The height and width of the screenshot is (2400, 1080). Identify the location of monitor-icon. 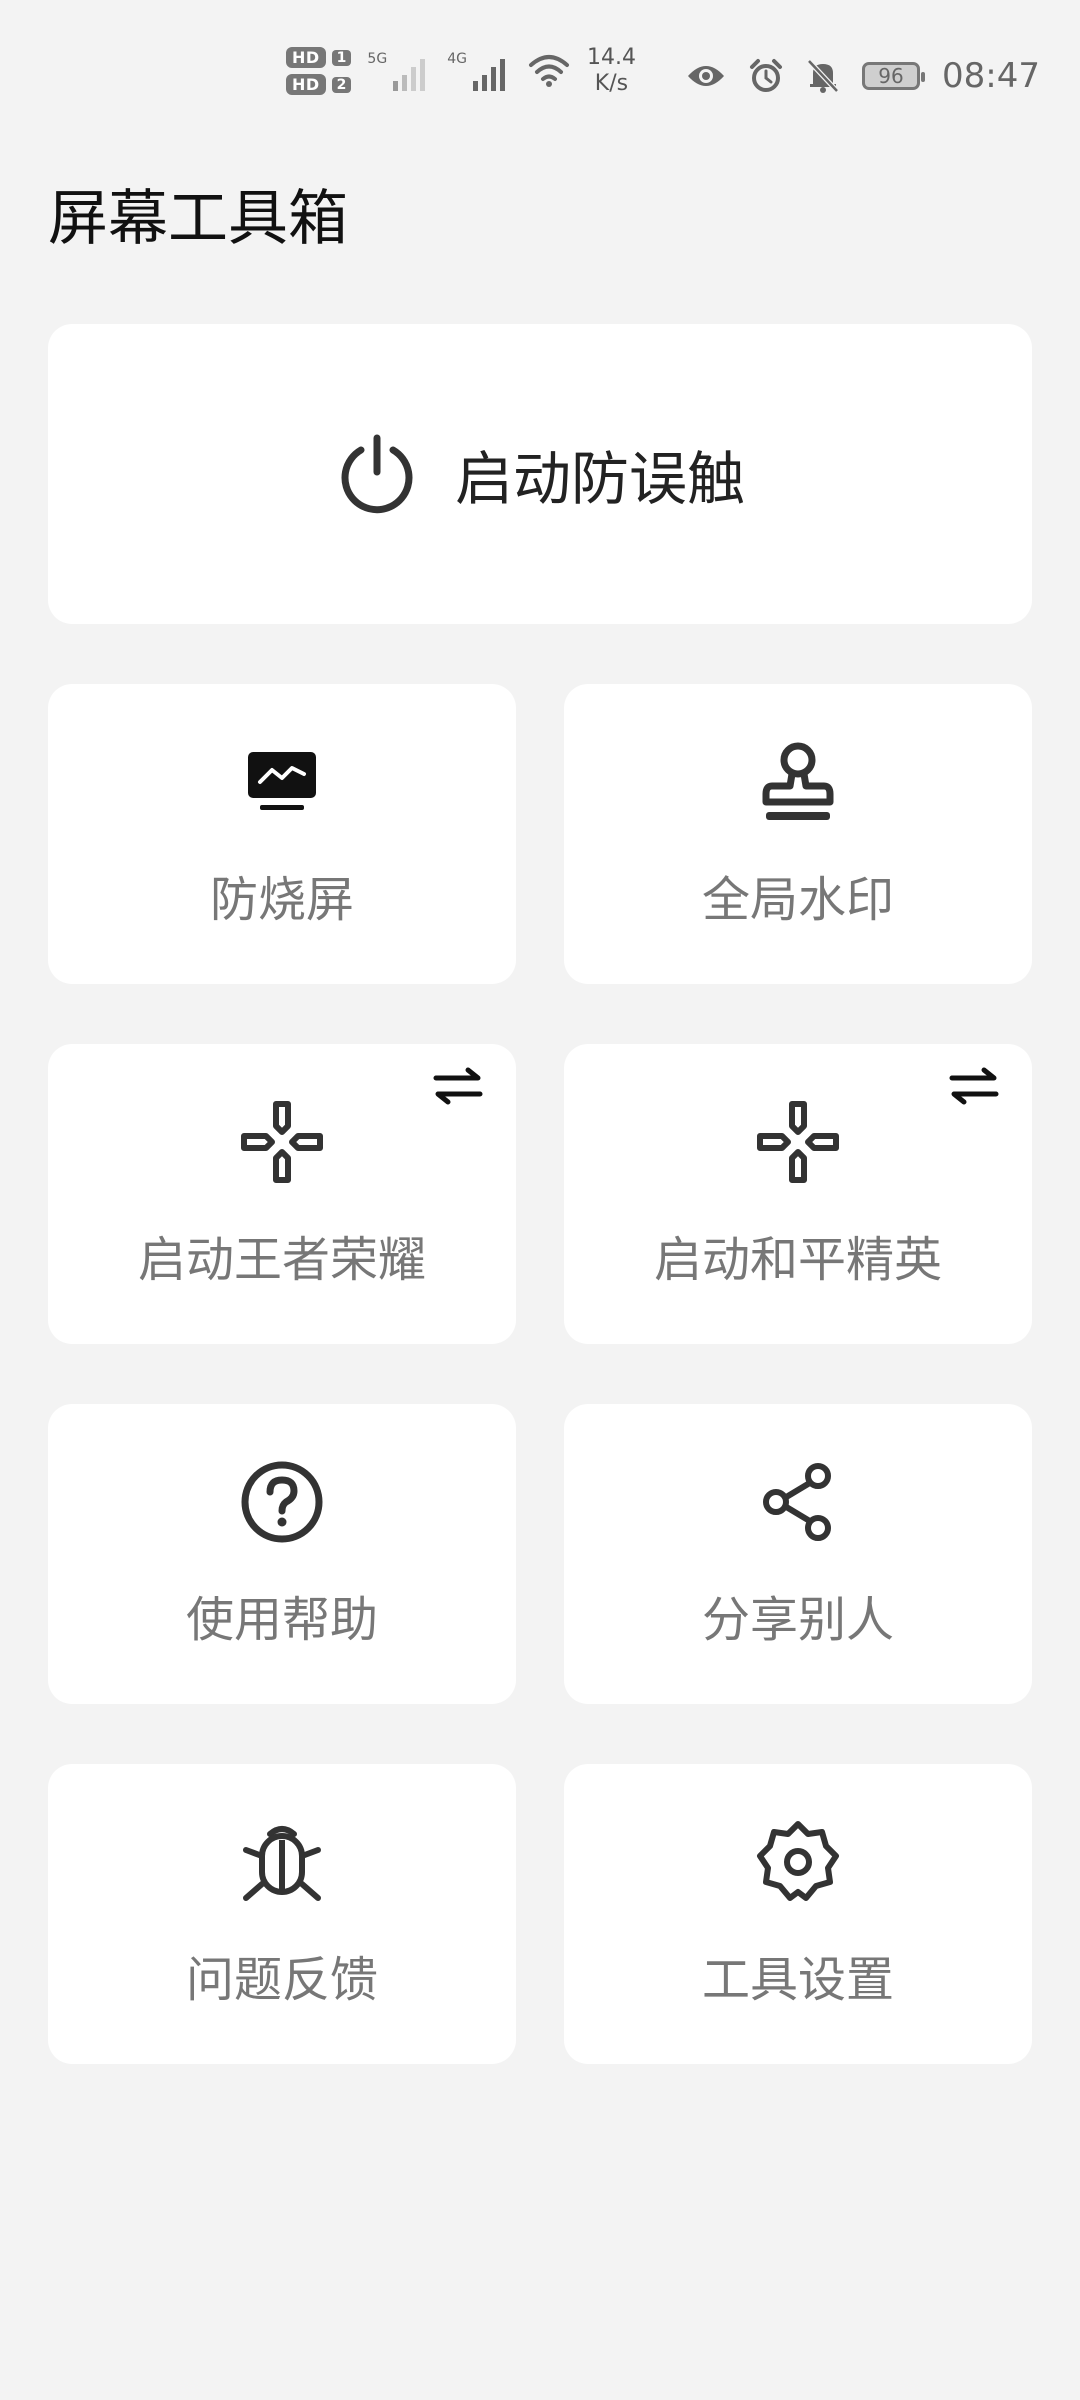
(282, 781).